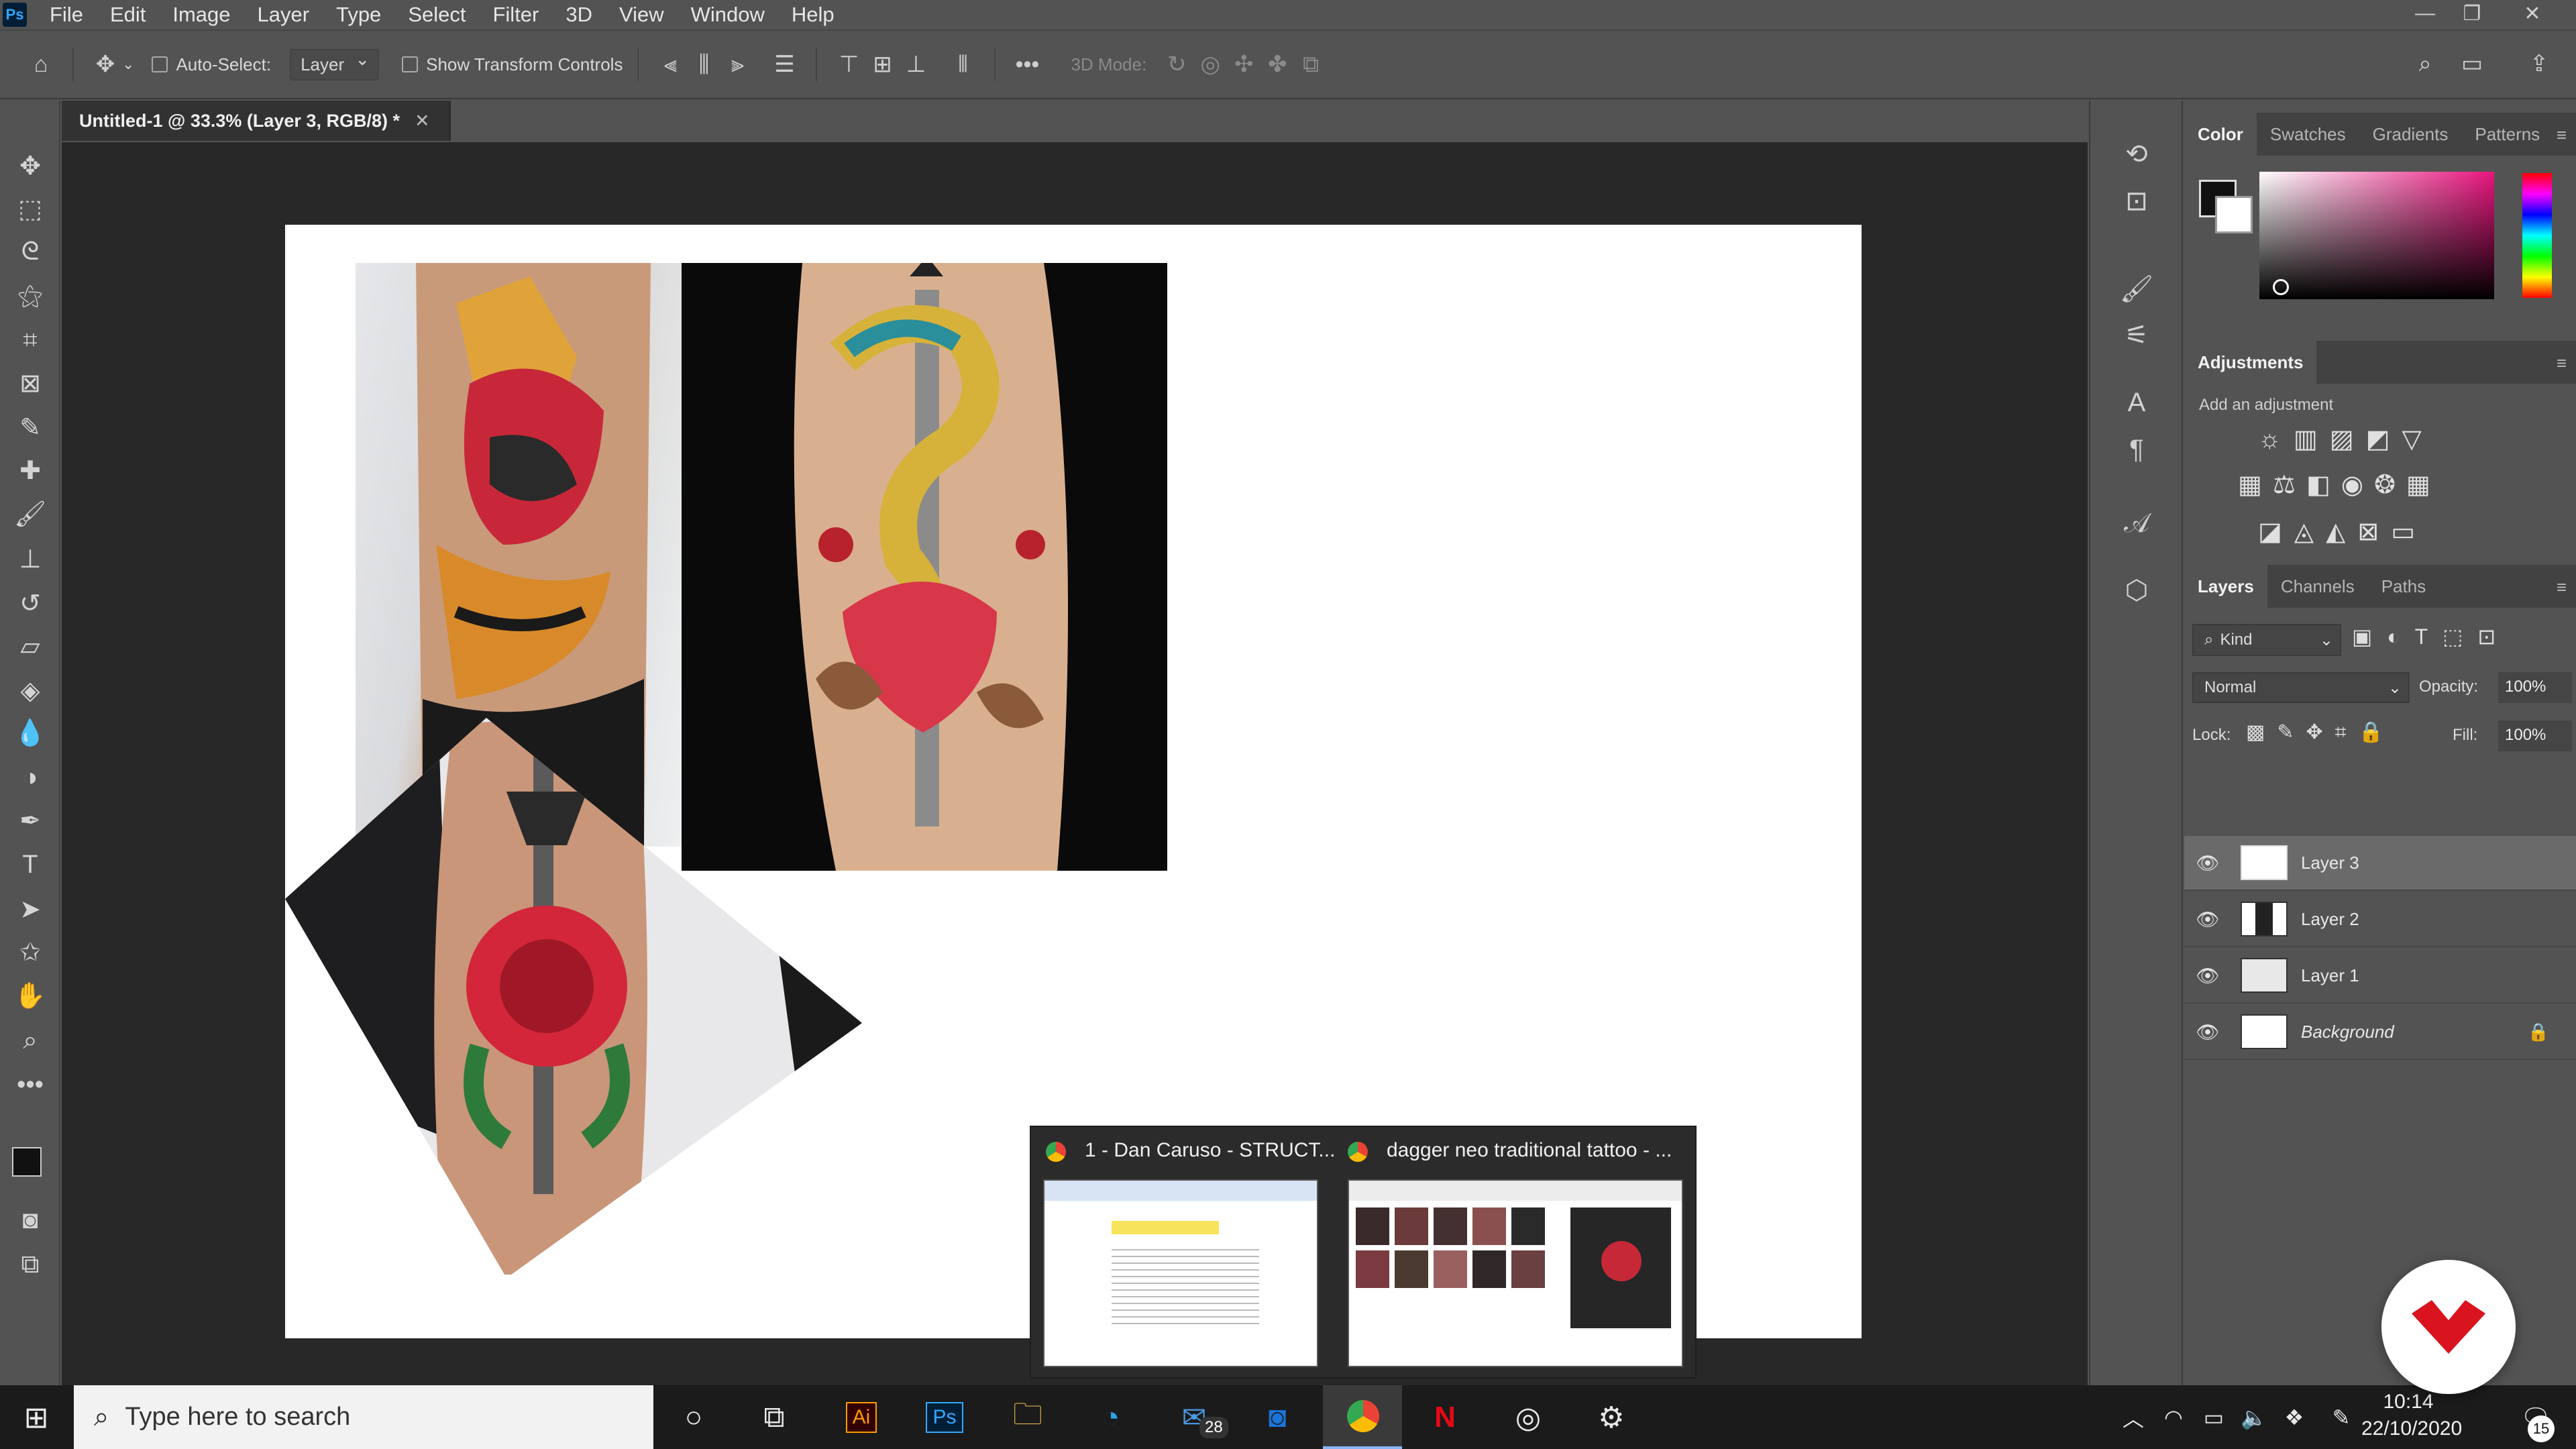 This screenshot has height=1449, width=2576. What do you see at coordinates (2409, 532) in the screenshot?
I see `gradient-map-icon: ▭` at bounding box center [2409, 532].